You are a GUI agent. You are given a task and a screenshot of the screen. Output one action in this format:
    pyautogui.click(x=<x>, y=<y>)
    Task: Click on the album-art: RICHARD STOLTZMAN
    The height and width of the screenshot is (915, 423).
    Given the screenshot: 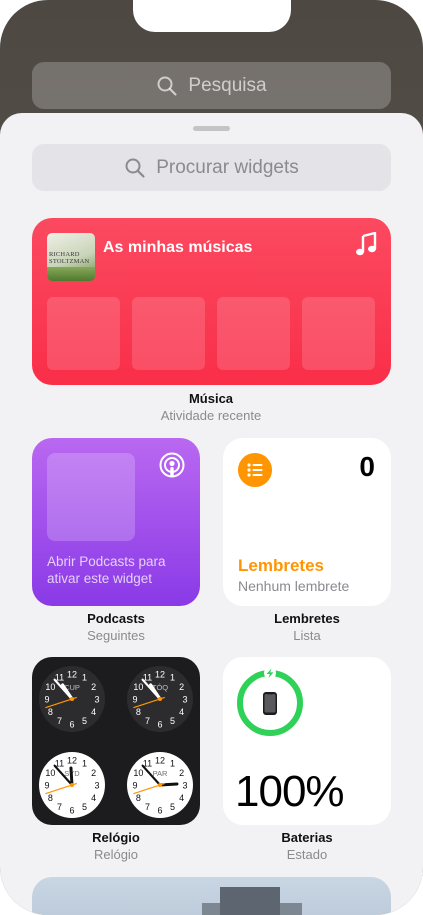 What is the action you would take?
    pyautogui.click(x=71, y=257)
    